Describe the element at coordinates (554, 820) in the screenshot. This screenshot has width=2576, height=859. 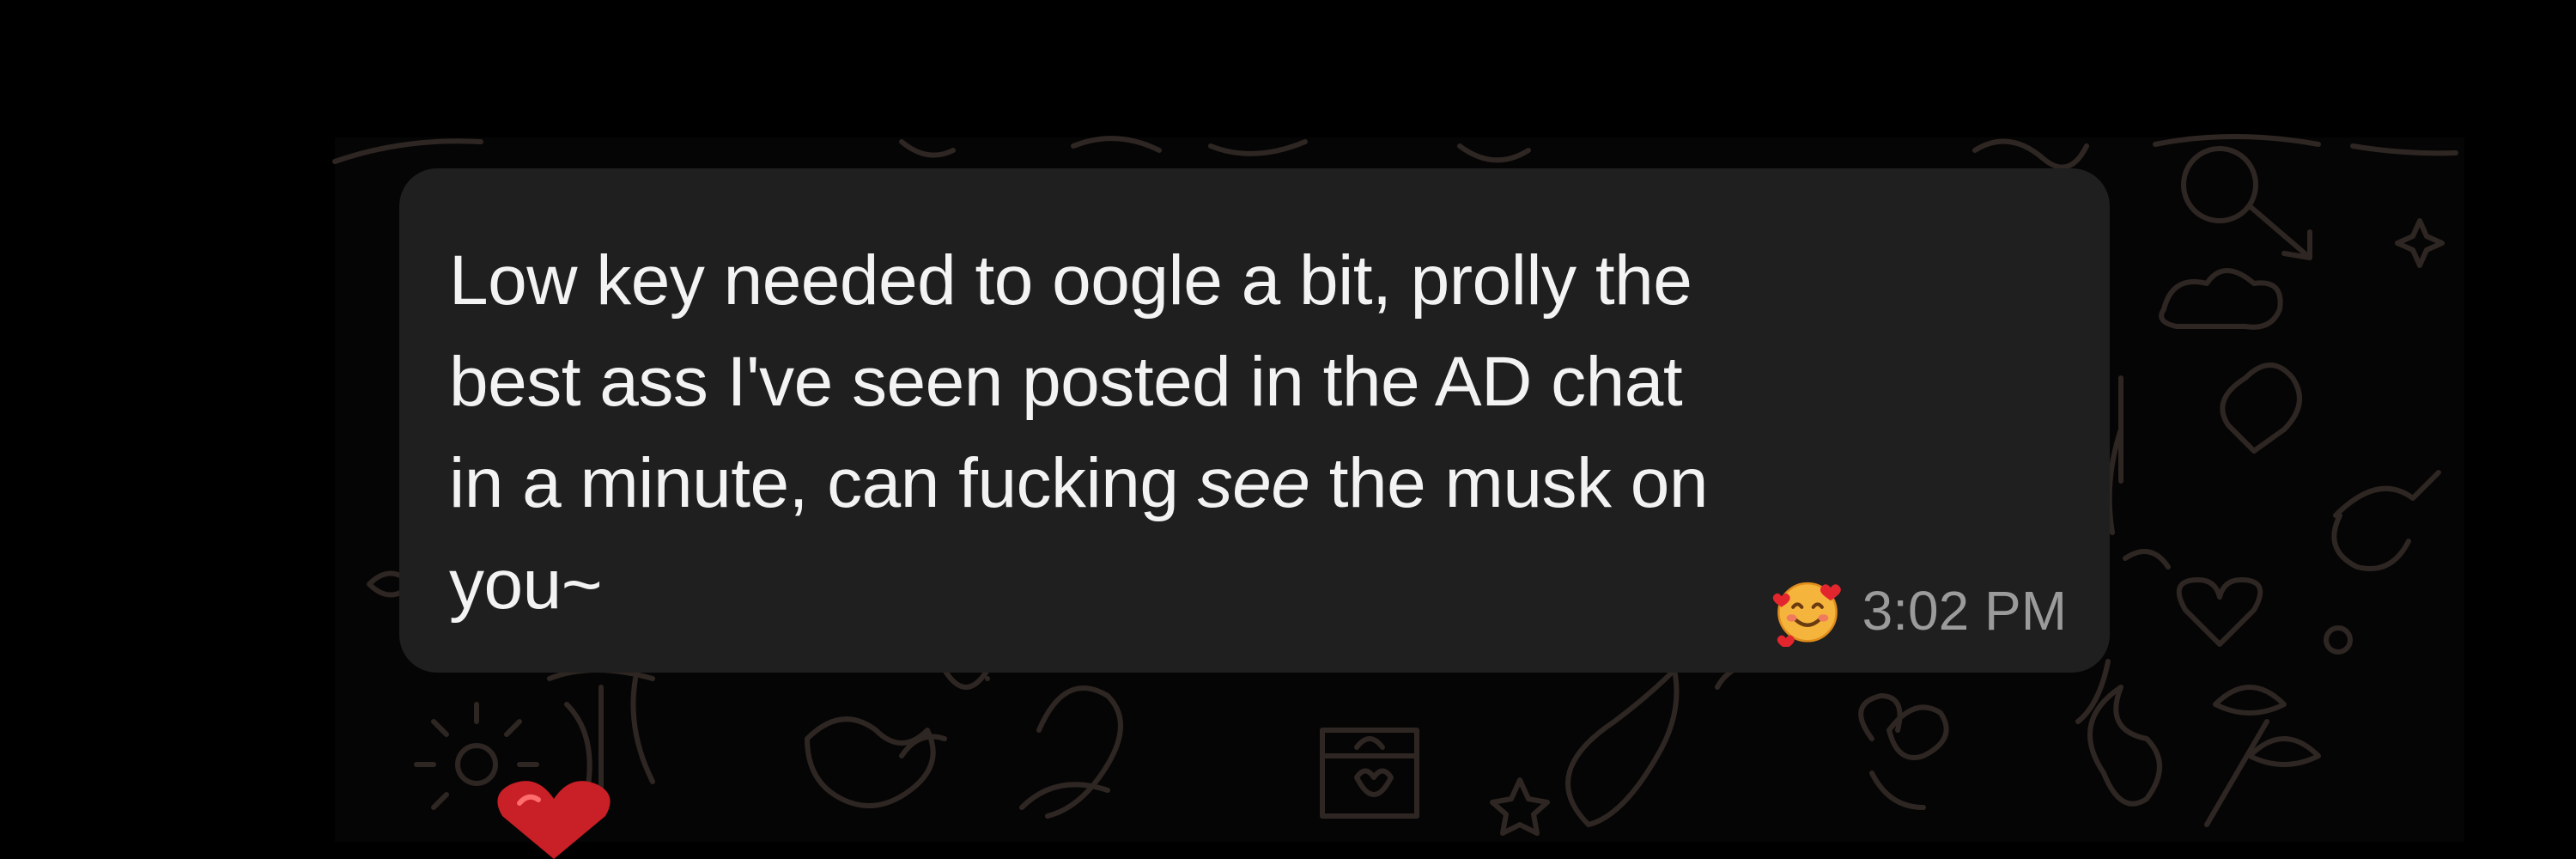
I see `red-heart-icon` at that location.